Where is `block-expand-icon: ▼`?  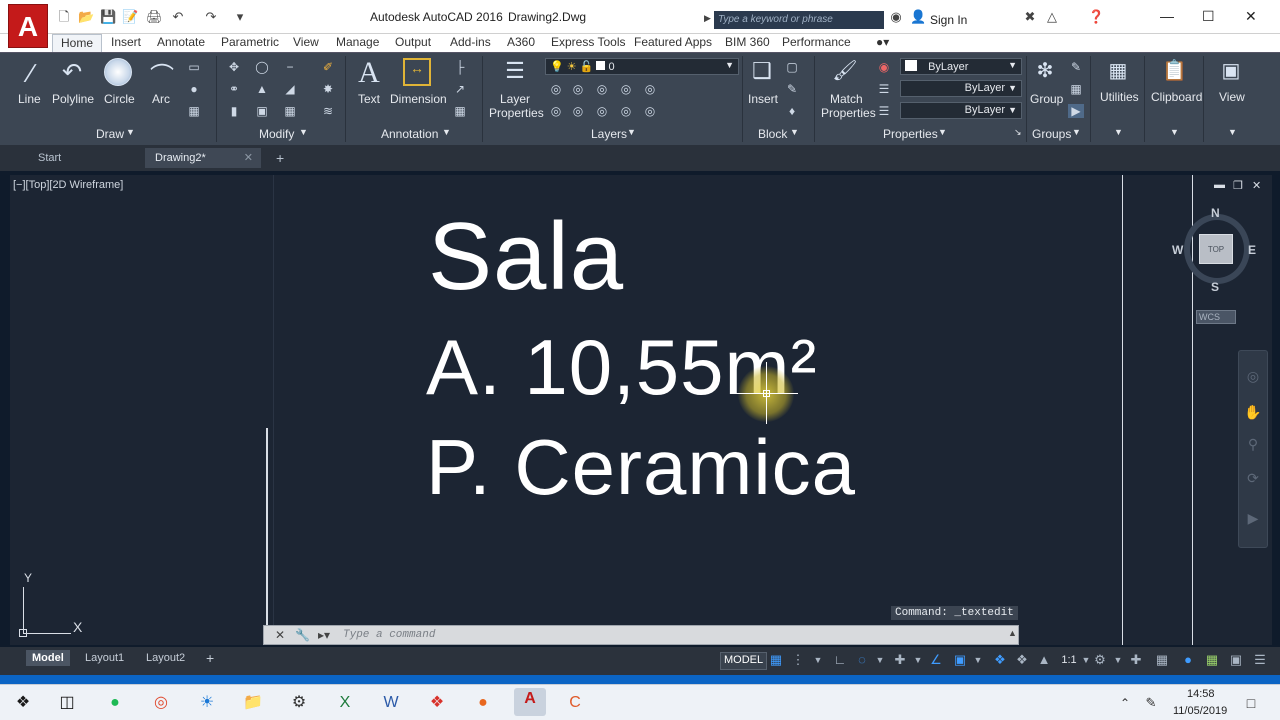
block-expand-icon: ▼ is located at coordinates (794, 132).